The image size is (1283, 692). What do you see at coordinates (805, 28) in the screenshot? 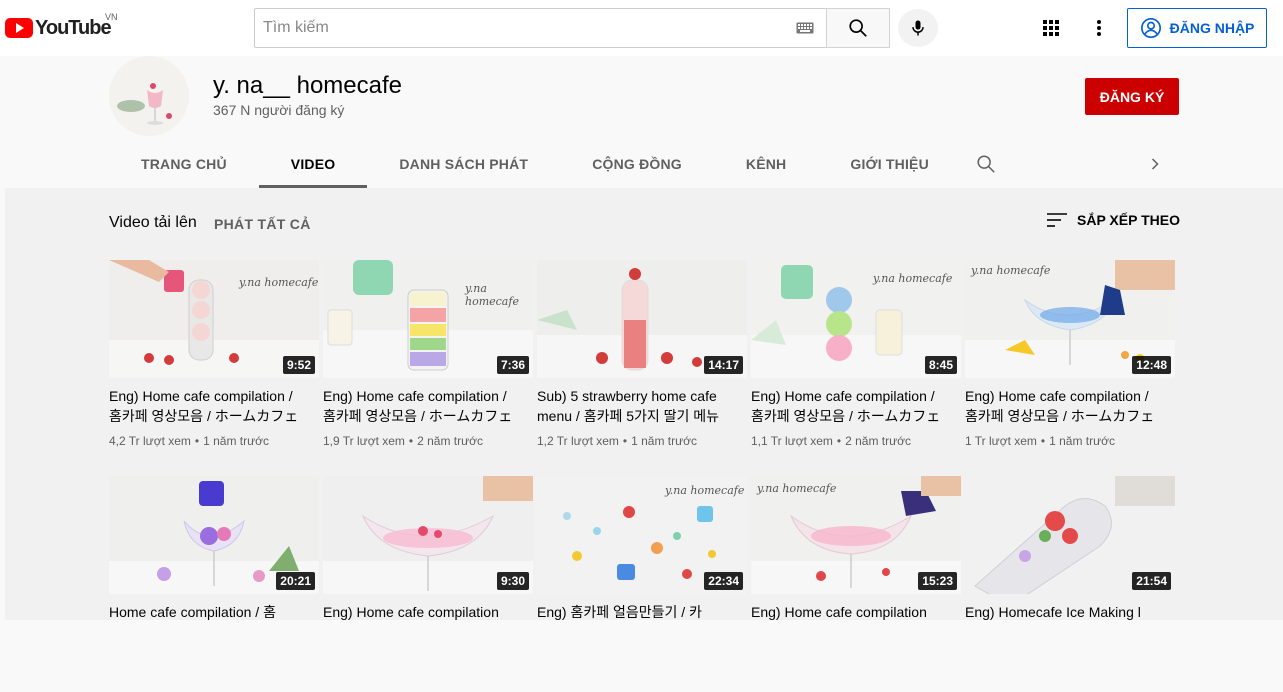
I see `keyboard-icon` at bounding box center [805, 28].